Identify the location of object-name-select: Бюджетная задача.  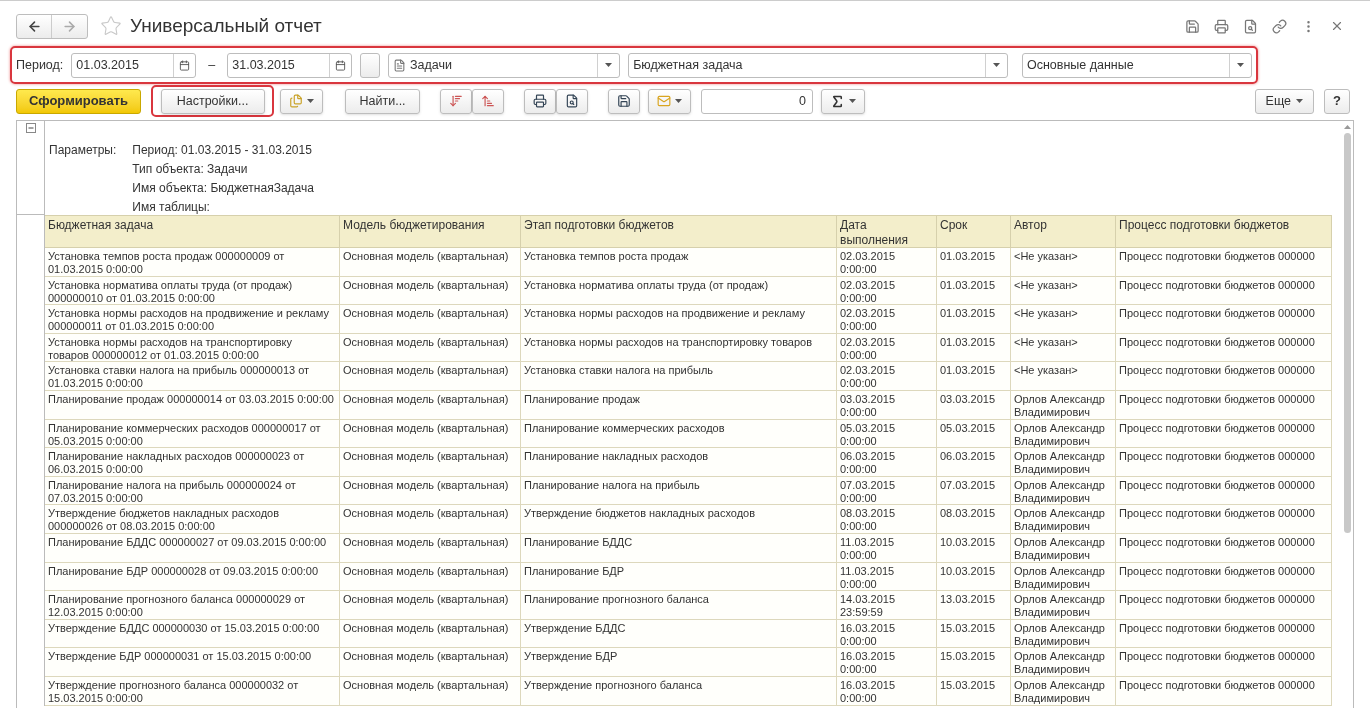
(818, 65).